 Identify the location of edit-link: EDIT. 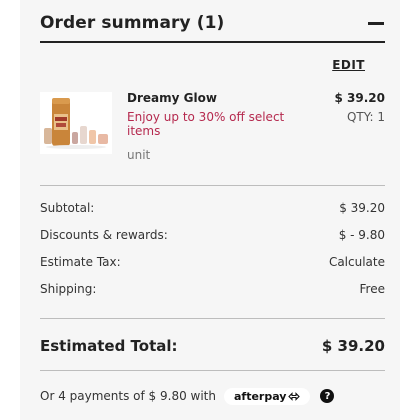
(348, 65).